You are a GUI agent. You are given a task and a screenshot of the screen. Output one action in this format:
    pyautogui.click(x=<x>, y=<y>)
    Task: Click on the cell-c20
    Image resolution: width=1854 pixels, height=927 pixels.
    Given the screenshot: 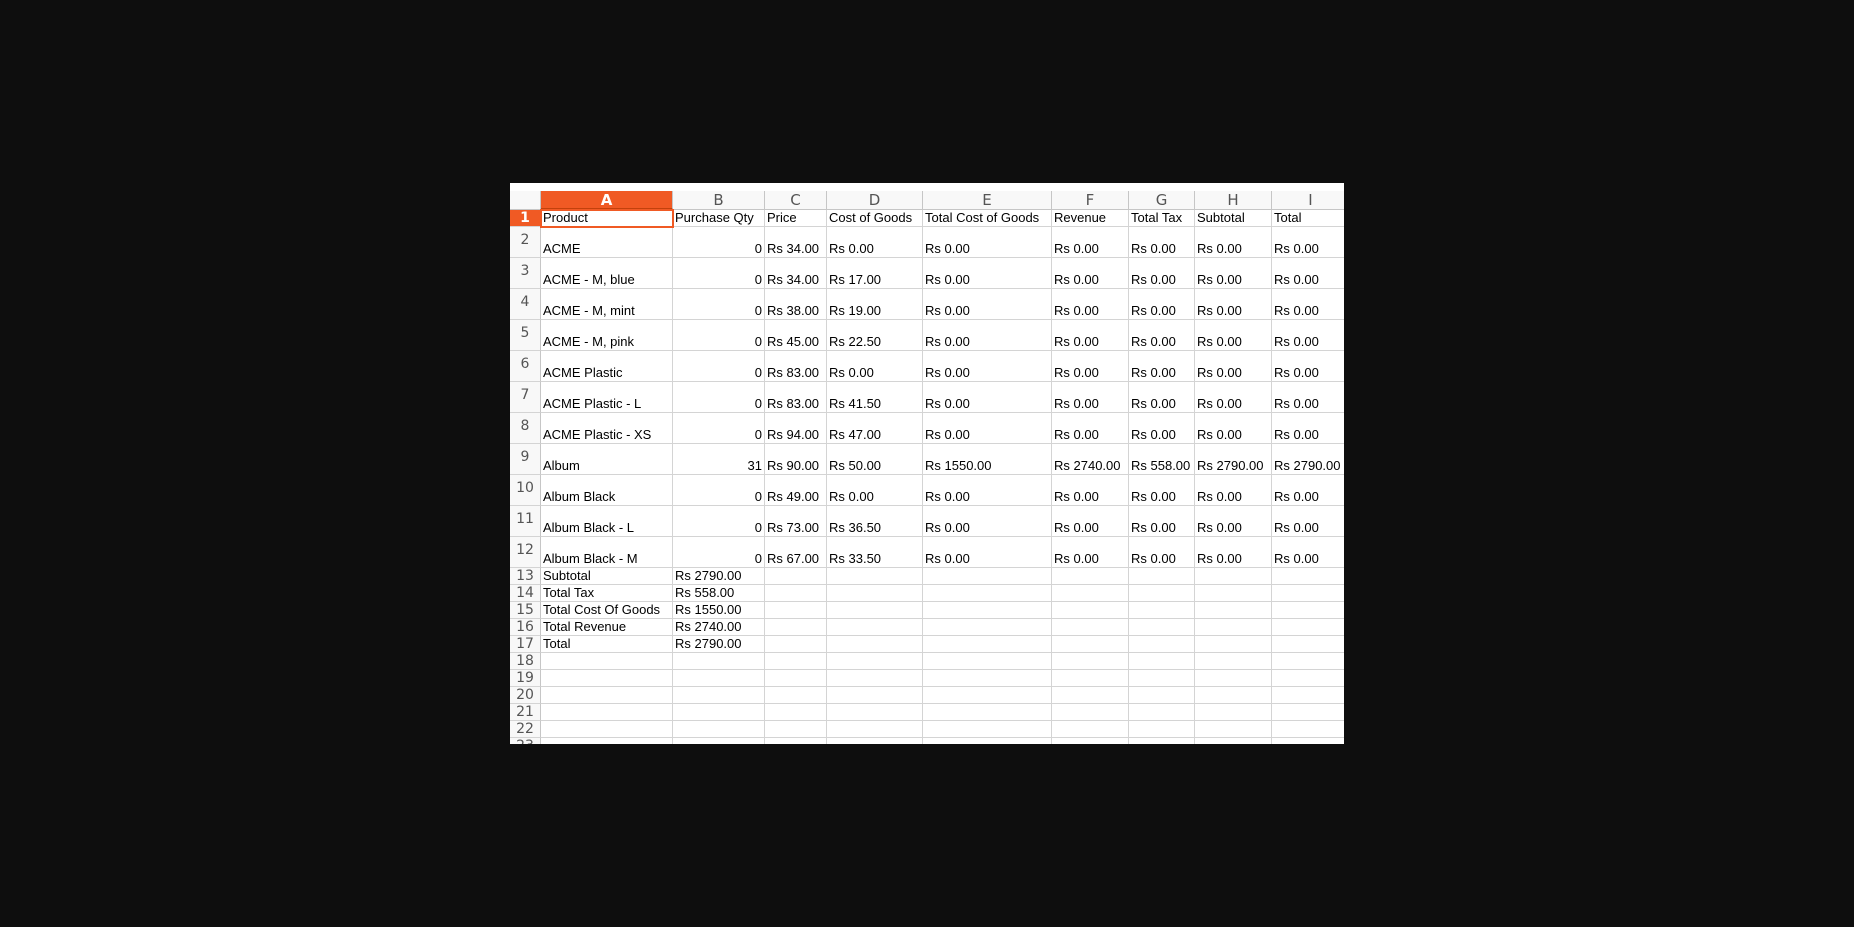 What is the action you would take?
    pyautogui.click(x=796, y=695)
    